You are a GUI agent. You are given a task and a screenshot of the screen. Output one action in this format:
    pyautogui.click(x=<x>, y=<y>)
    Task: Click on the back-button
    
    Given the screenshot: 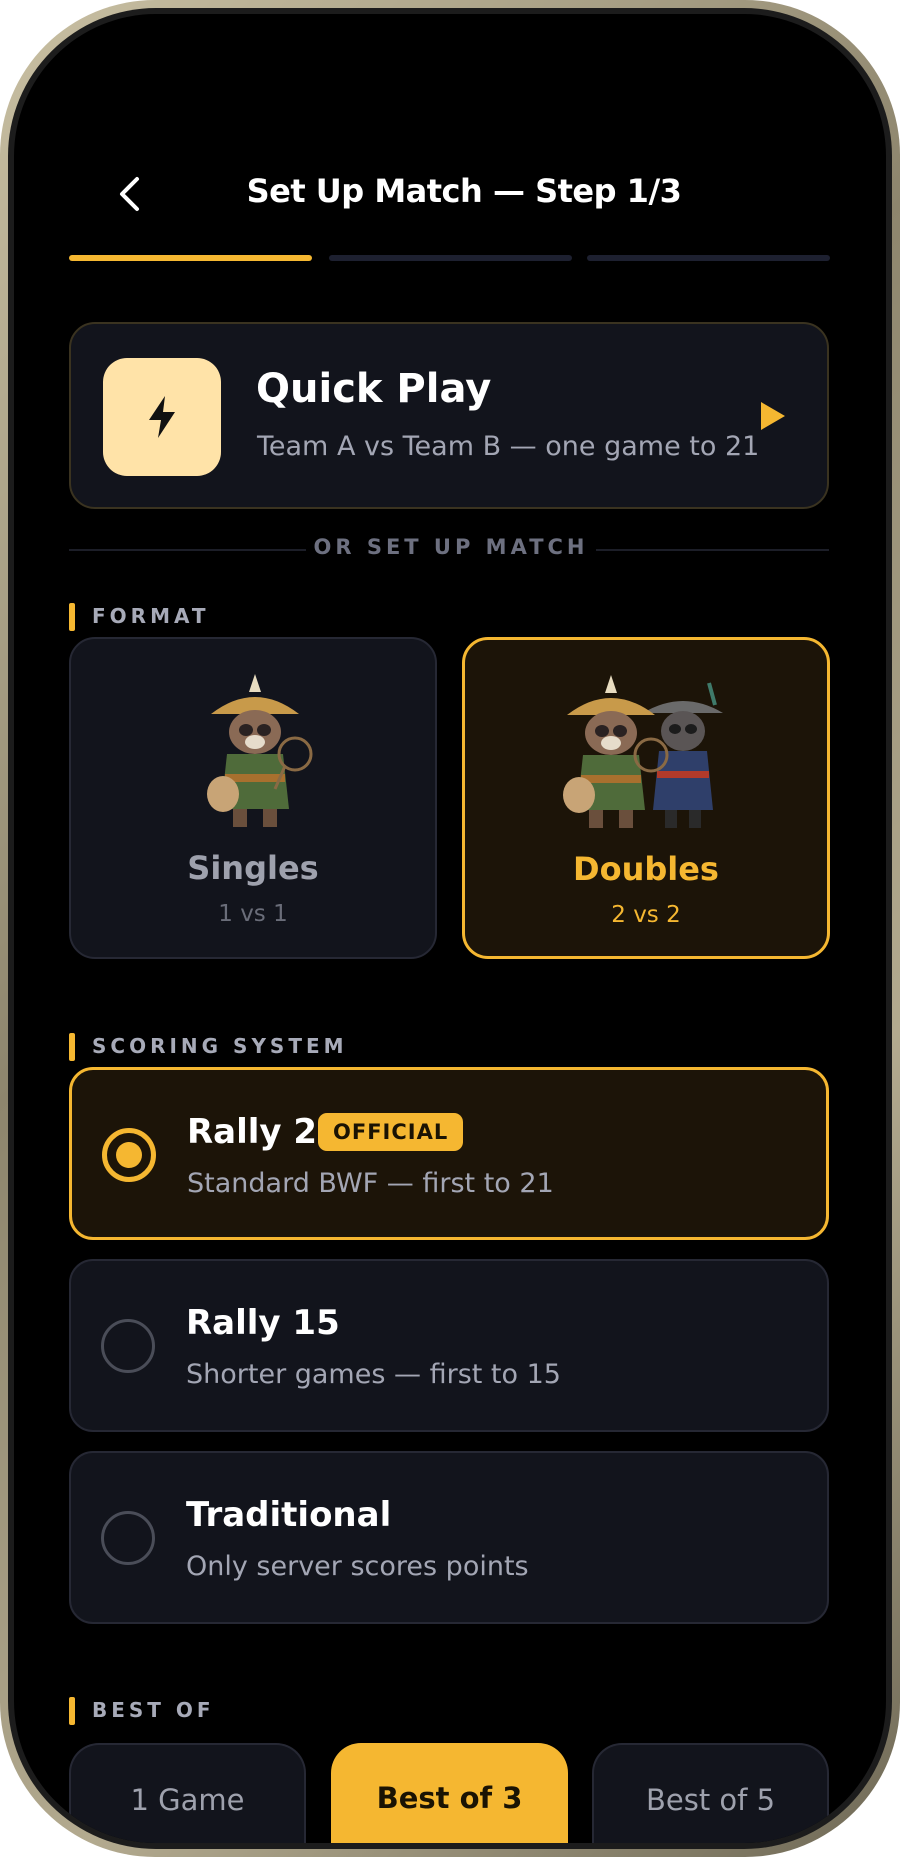 What is the action you would take?
    pyautogui.click(x=129, y=194)
    